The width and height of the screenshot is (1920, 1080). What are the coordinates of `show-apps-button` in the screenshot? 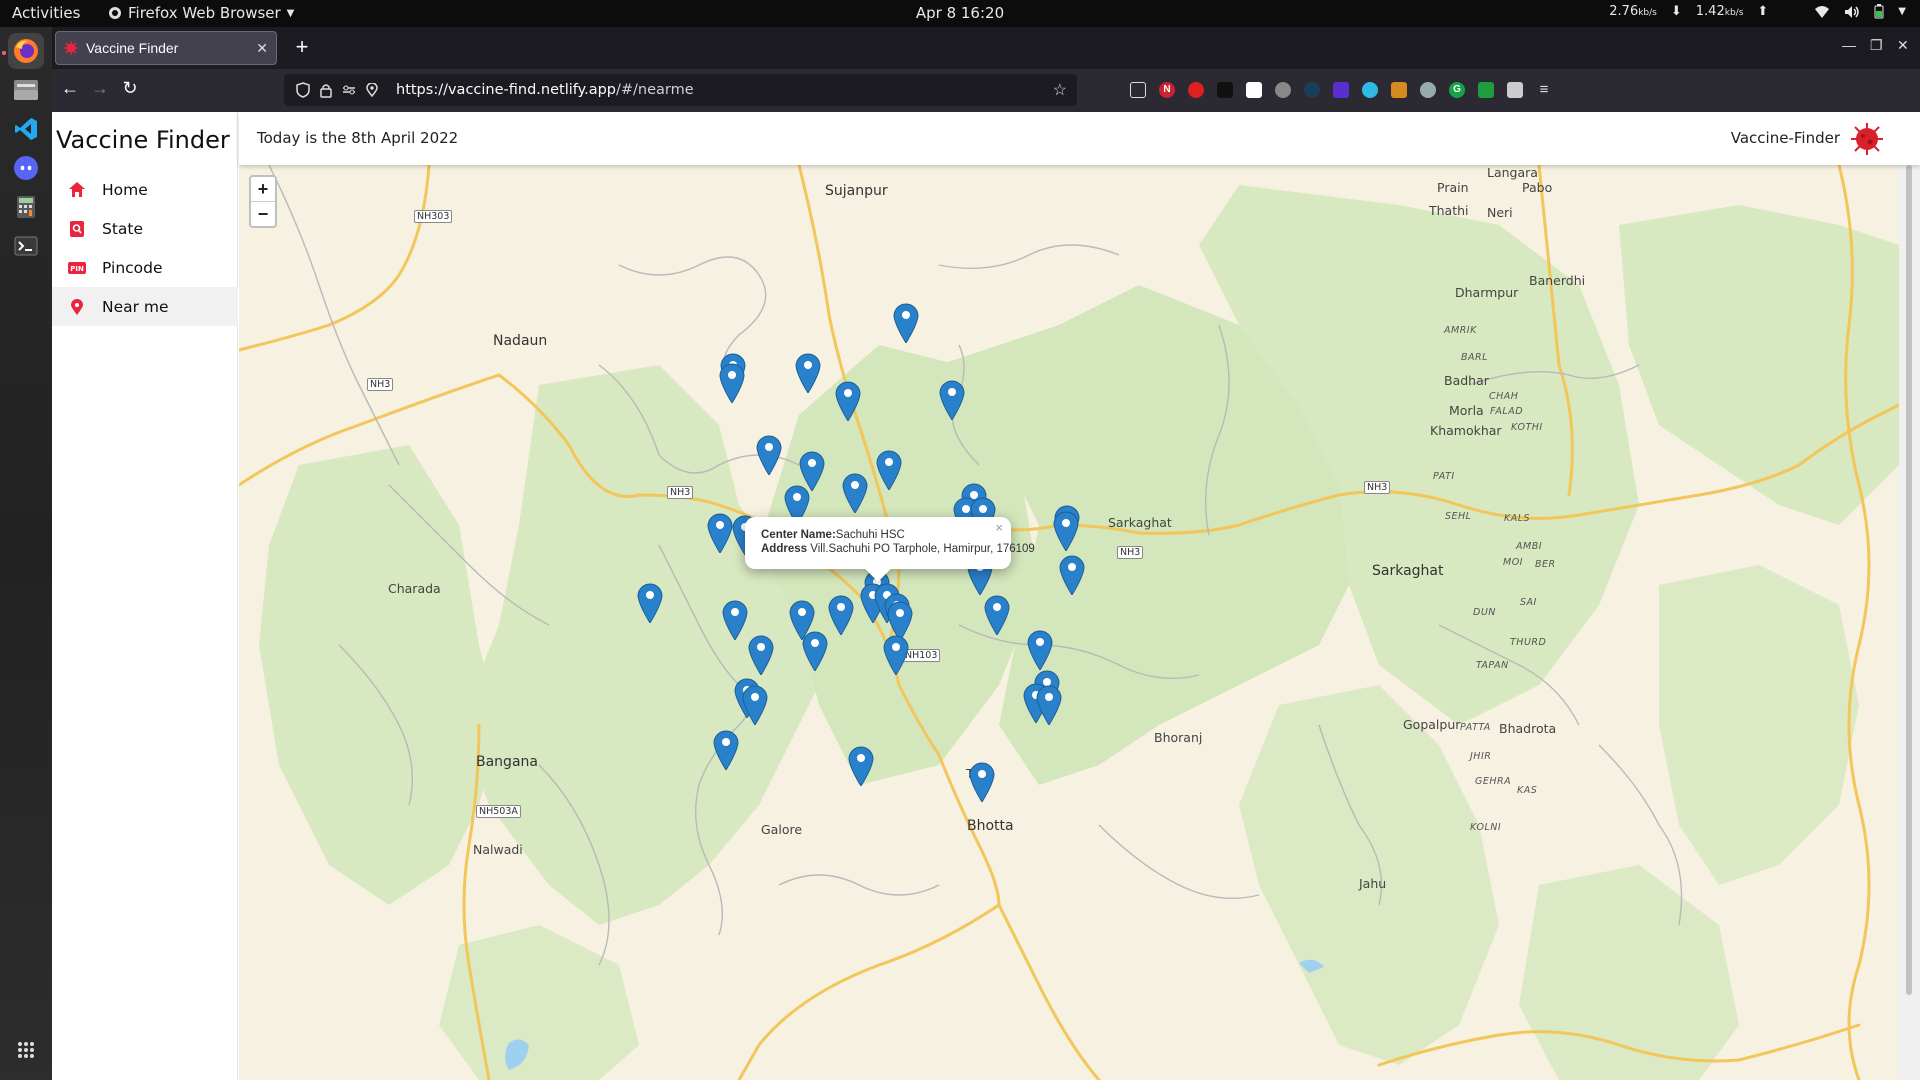 It's located at (26, 1050).